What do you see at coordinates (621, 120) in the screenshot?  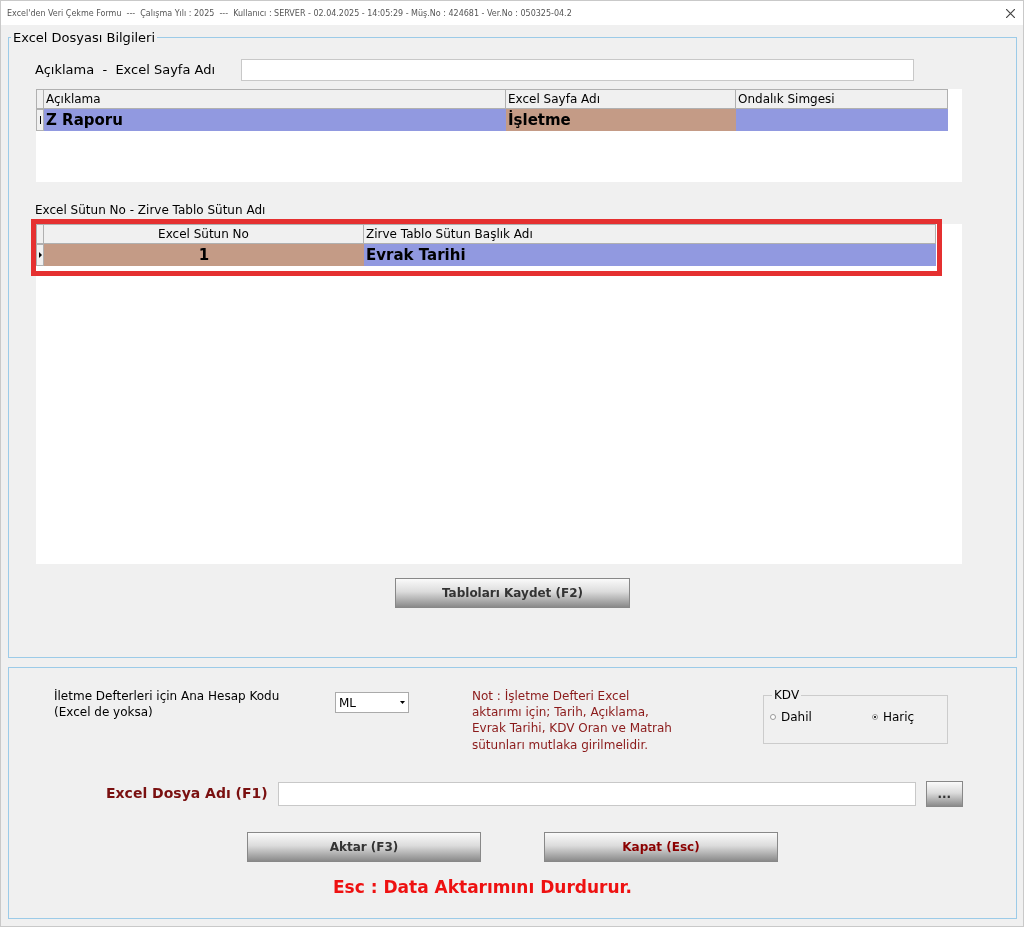 I see `table-cell: İşletme` at bounding box center [621, 120].